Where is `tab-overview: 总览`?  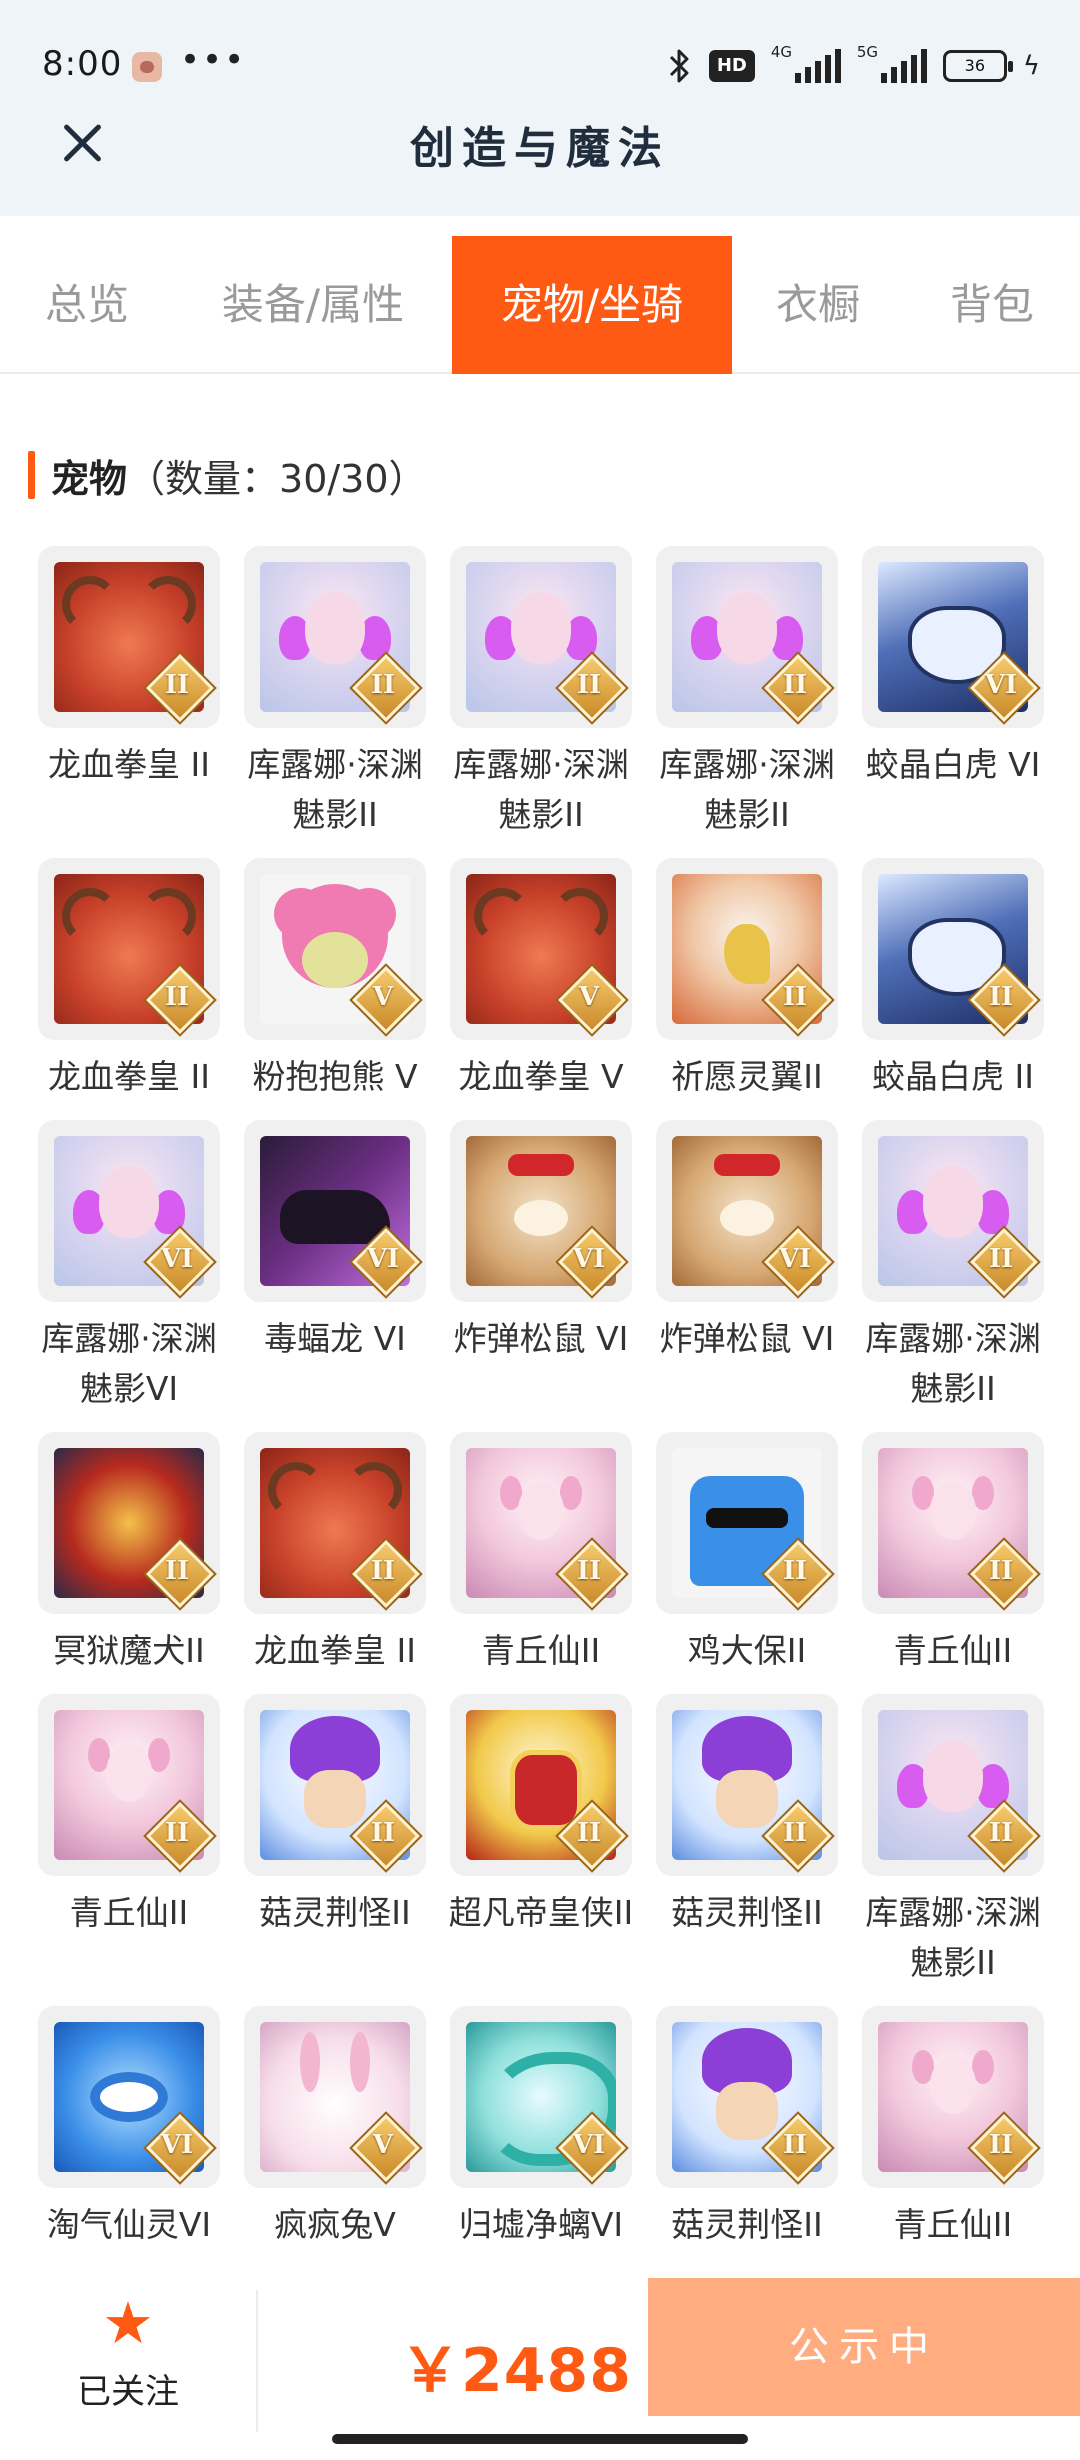
tab-overview: 总览 is located at coordinates (87, 305).